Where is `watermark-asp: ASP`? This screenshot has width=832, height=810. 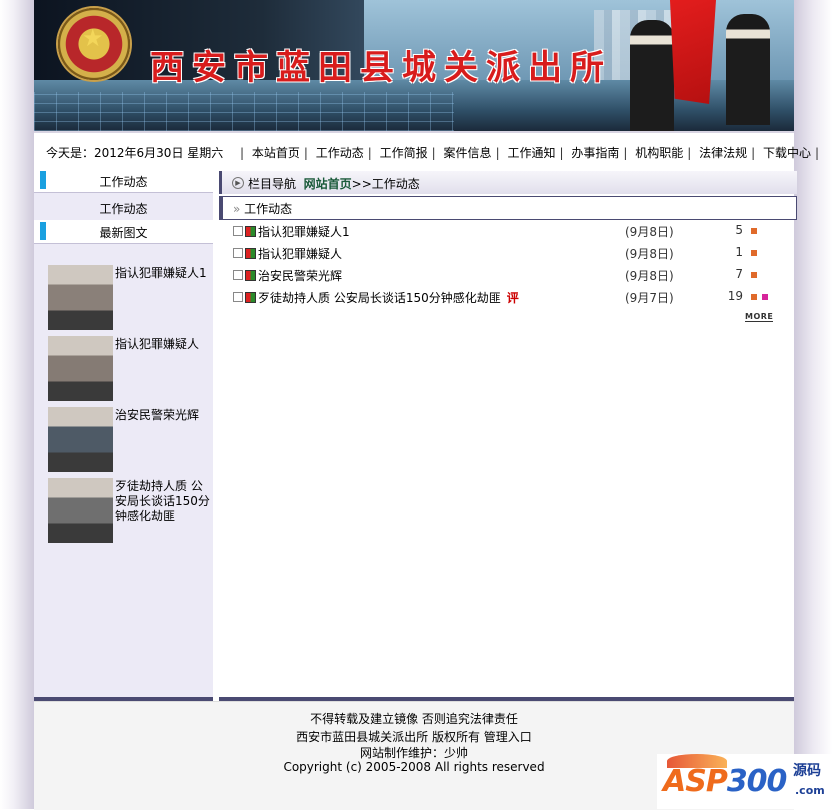 watermark-asp: ASP is located at coordinates (695, 781).